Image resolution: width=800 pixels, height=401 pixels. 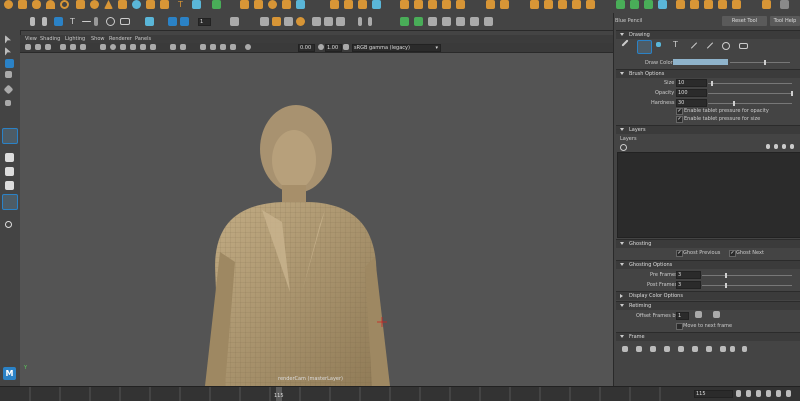 I want to click on wireframe-on-shaded-icon, so click(x=123, y=47).